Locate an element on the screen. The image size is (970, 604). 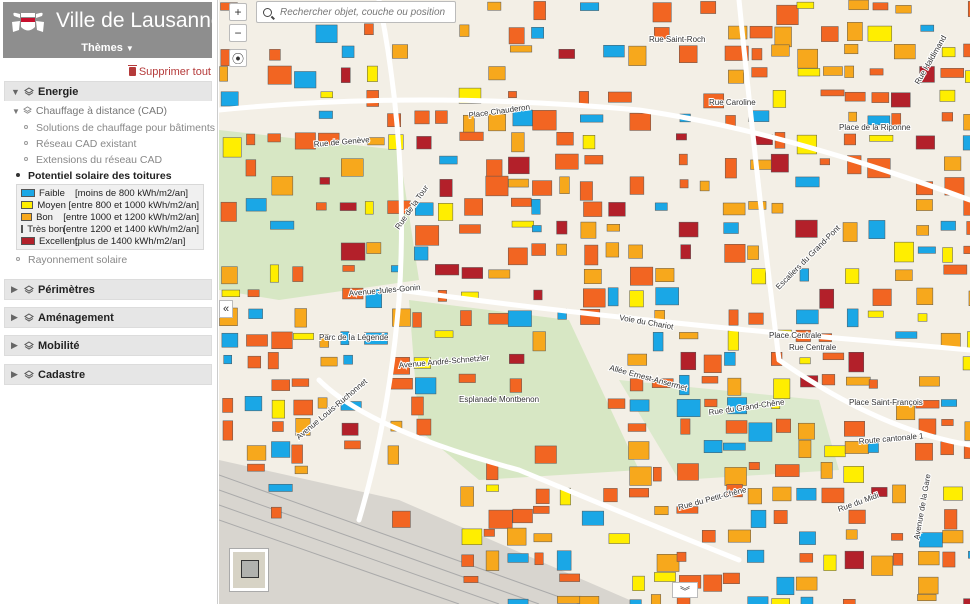
layer-item: Extensions du réseau CAD is located at coordinates (93, 160).